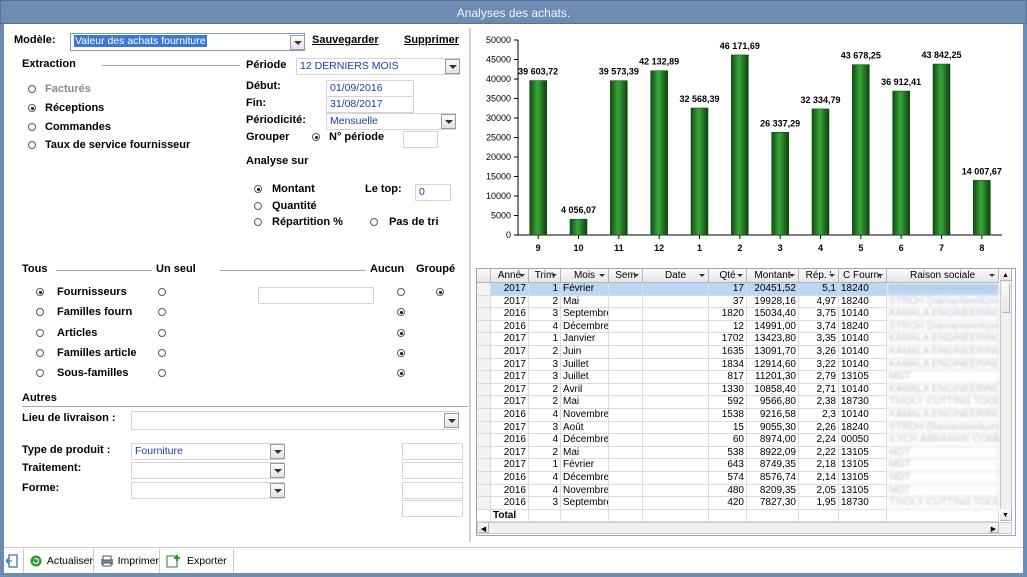 This screenshot has width=1027, height=577. What do you see at coordinates (728, 402) in the screenshot?
I see `table-cell: 592` at bounding box center [728, 402].